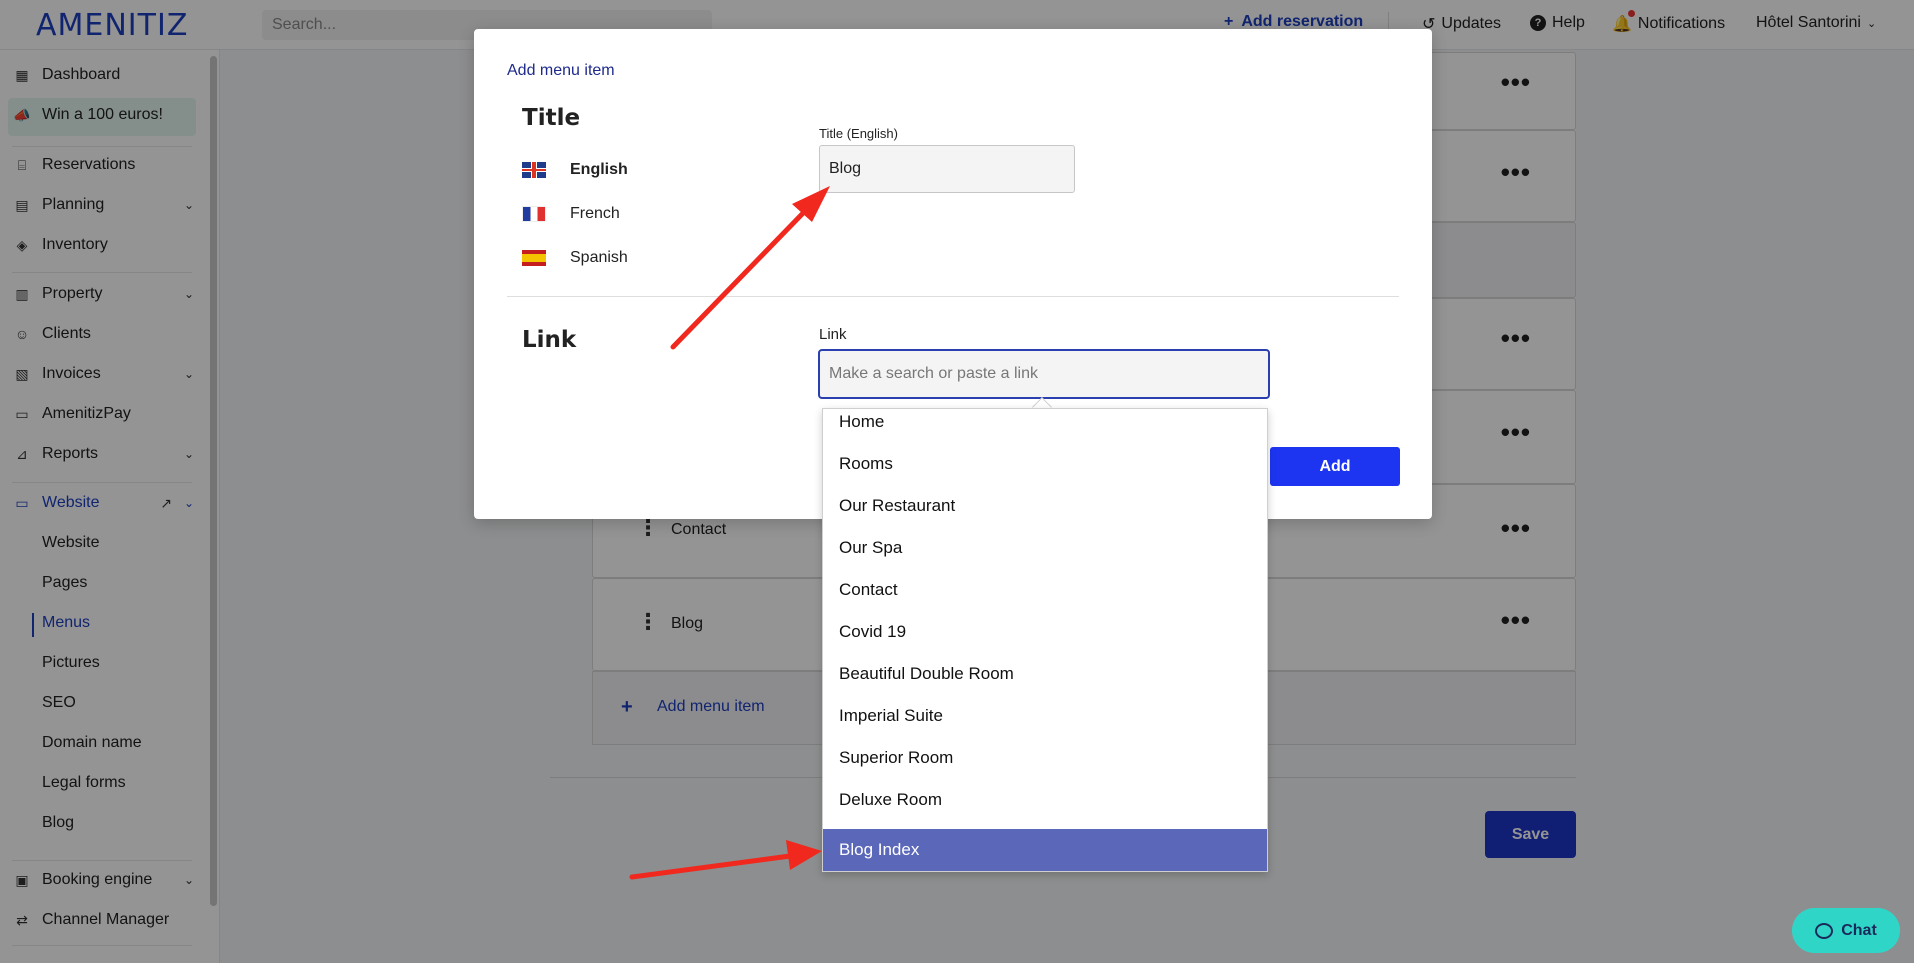  What do you see at coordinates (534, 258) in the screenshot?
I see `spain-flag-icon` at bounding box center [534, 258].